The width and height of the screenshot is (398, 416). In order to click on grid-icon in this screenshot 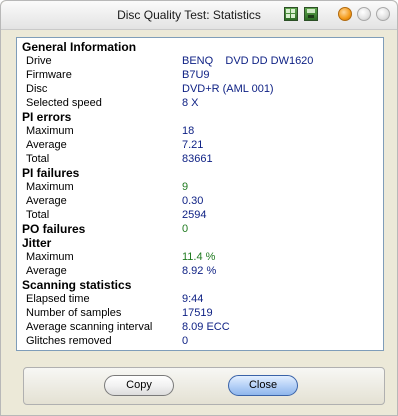, I will do `click(291, 14)`.